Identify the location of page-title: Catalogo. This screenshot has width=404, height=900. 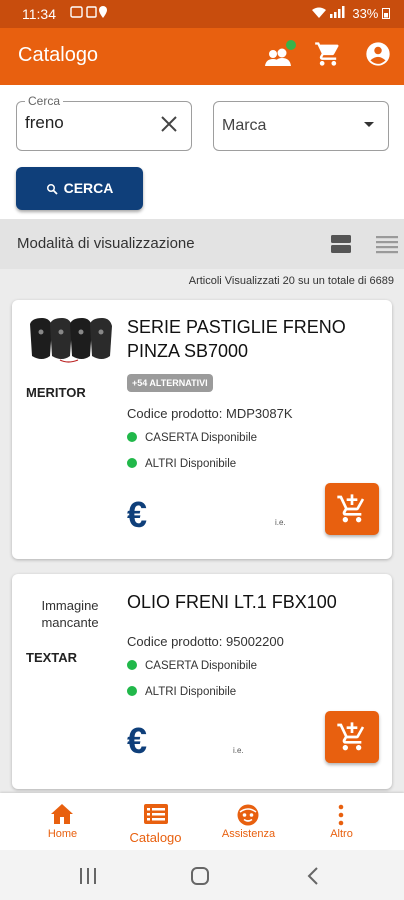
(58, 55).